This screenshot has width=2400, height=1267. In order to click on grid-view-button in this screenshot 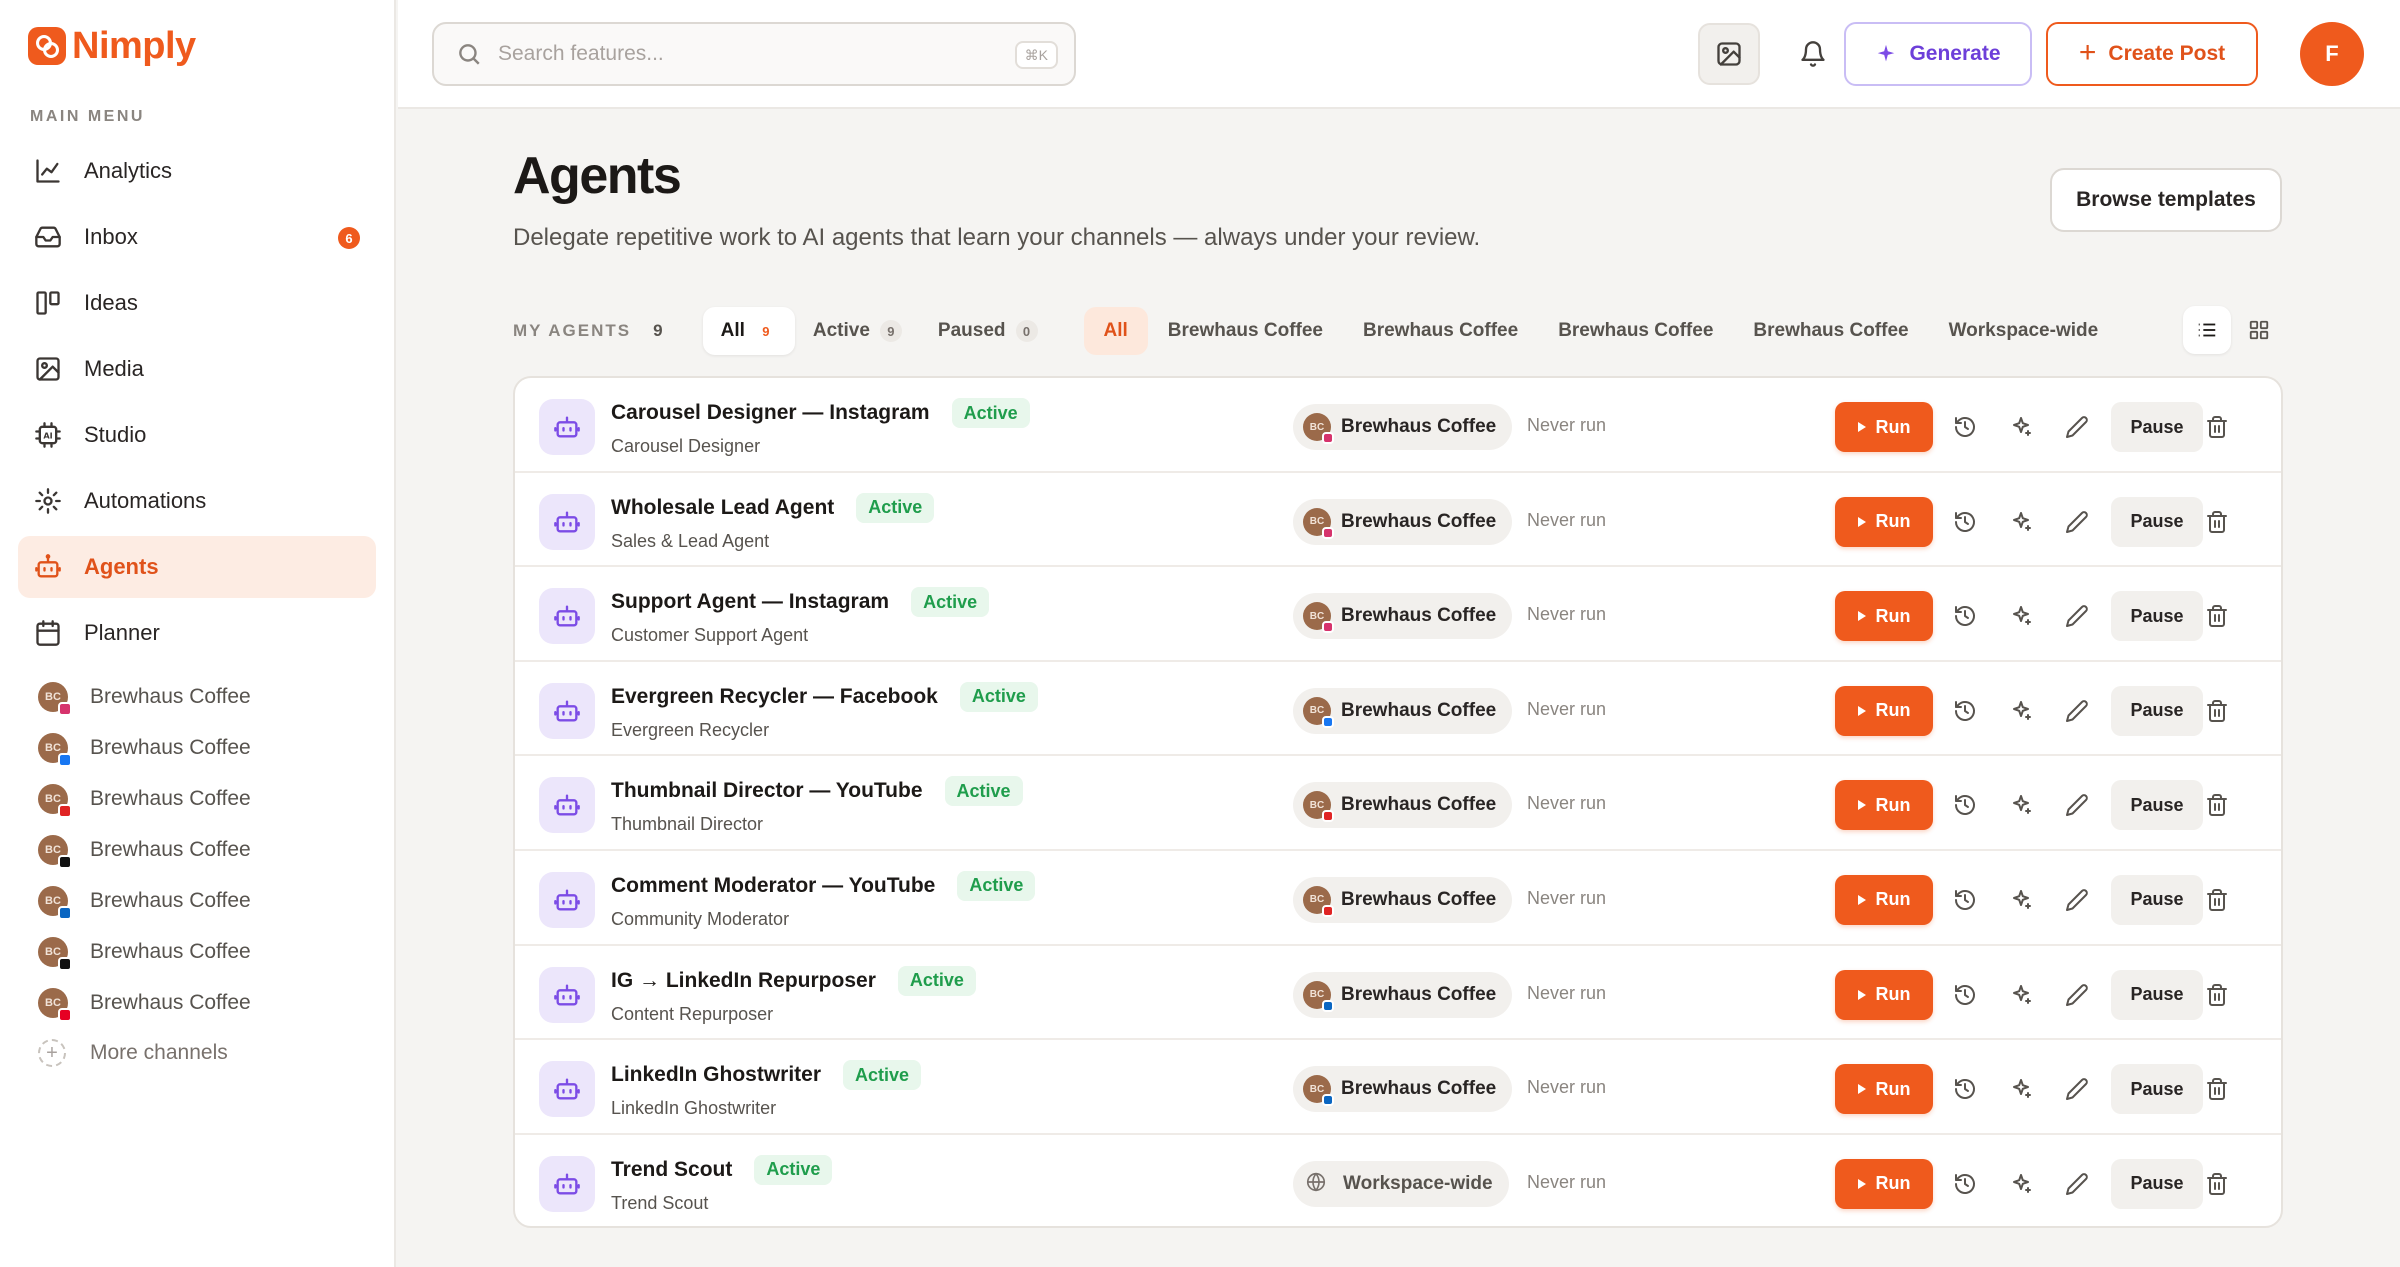, I will do `click(2259, 330)`.